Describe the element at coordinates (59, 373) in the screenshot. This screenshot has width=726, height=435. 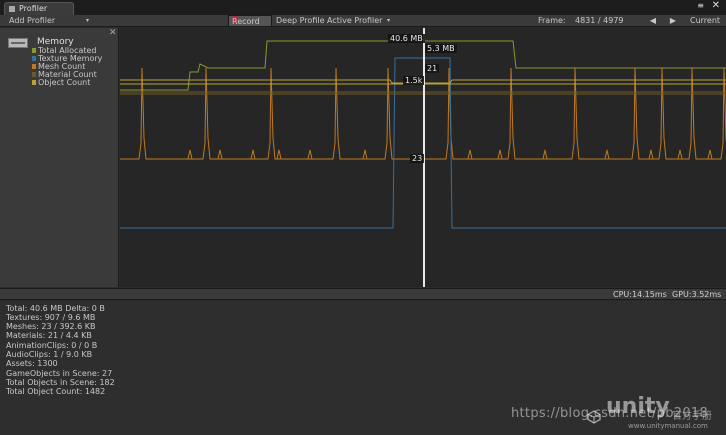
I see `stat-gameobjects-in-scene: GameObjects in Scene: 27` at that location.